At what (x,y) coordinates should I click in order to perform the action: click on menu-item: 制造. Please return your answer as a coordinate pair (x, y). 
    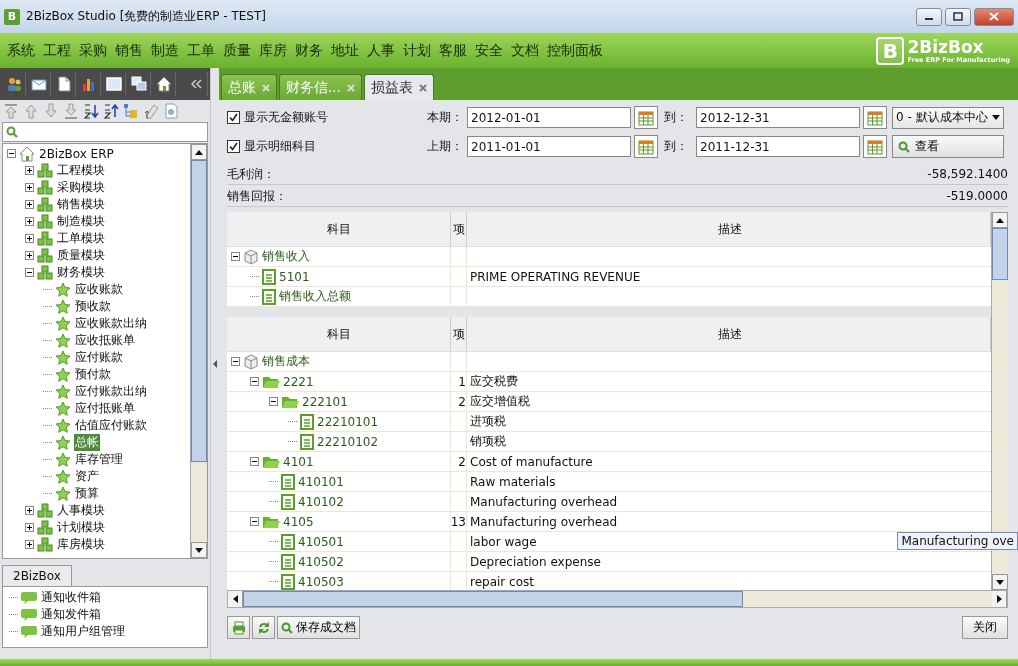
    Looking at the image, I should click on (166, 50).